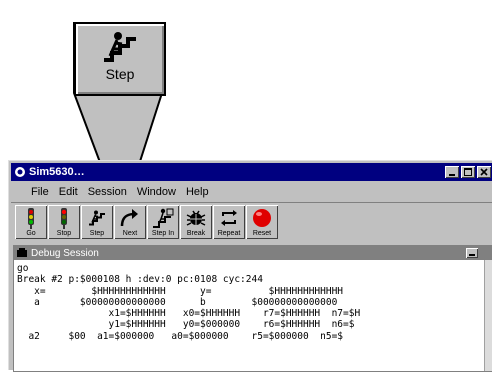  What do you see at coordinates (253, 253) in the screenshot?
I see `debug-session-title-bar: Debug Session` at bounding box center [253, 253].